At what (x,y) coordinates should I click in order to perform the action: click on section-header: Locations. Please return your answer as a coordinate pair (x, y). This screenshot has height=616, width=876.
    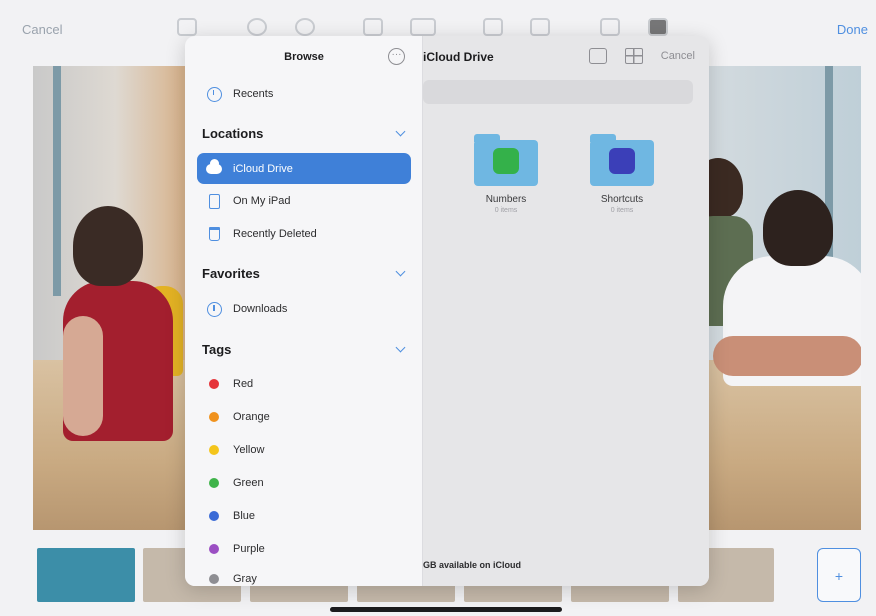
    Looking at the image, I should click on (233, 133).